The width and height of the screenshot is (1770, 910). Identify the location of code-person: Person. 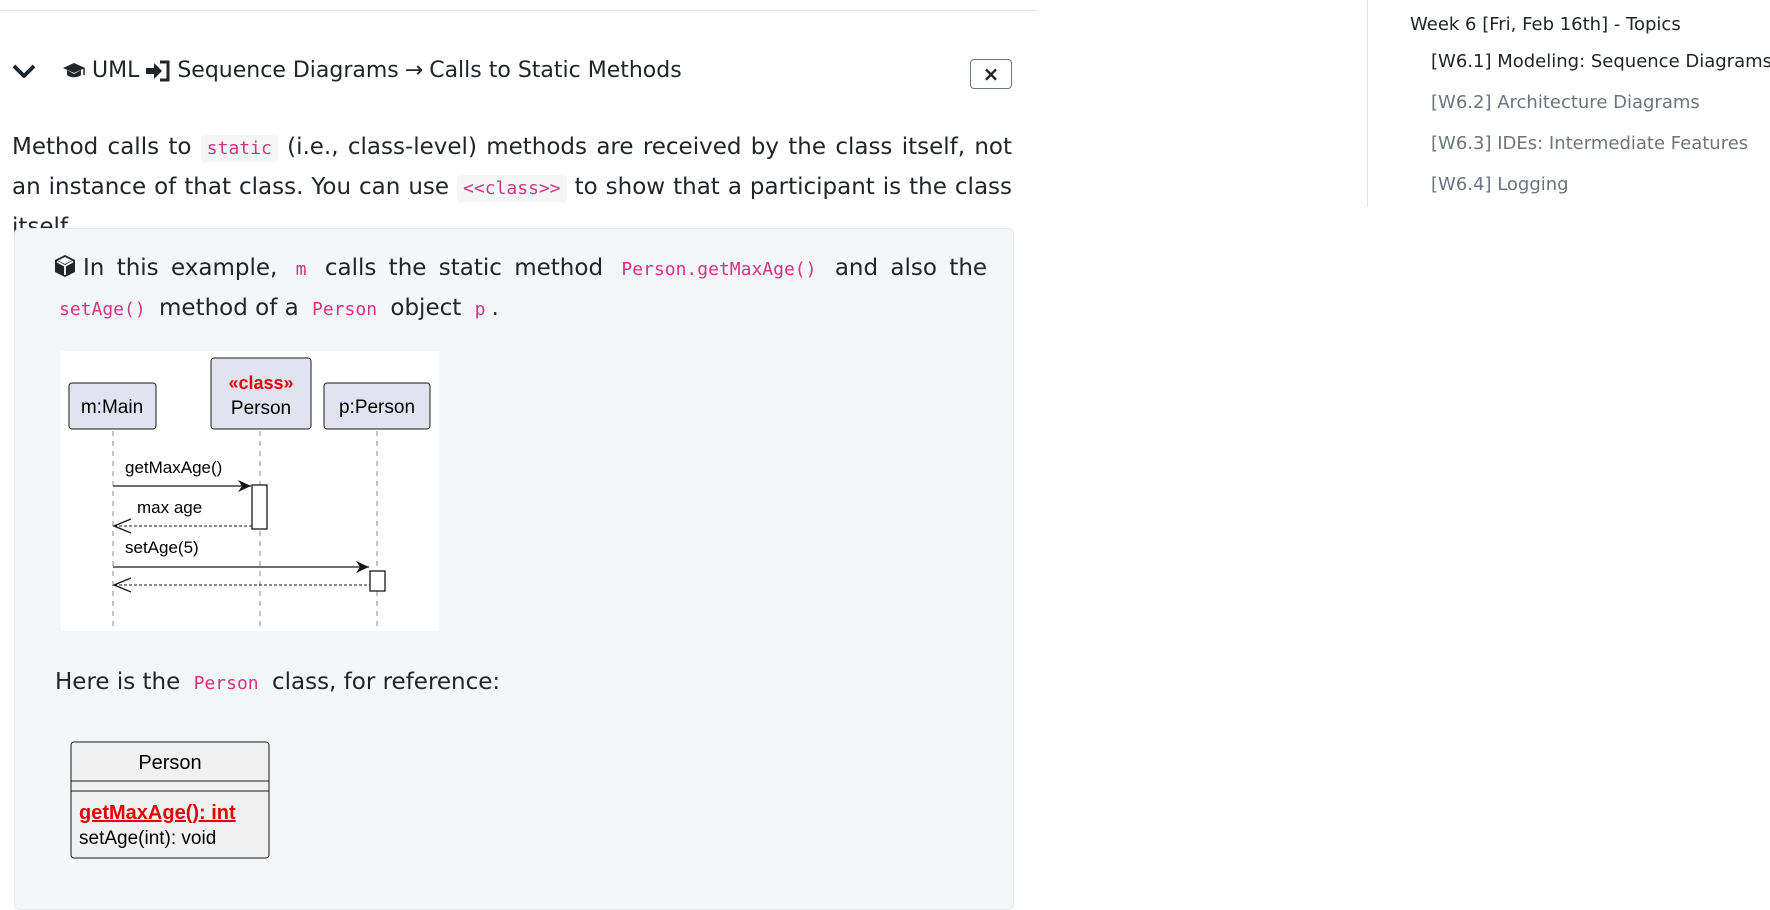
(345, 309).